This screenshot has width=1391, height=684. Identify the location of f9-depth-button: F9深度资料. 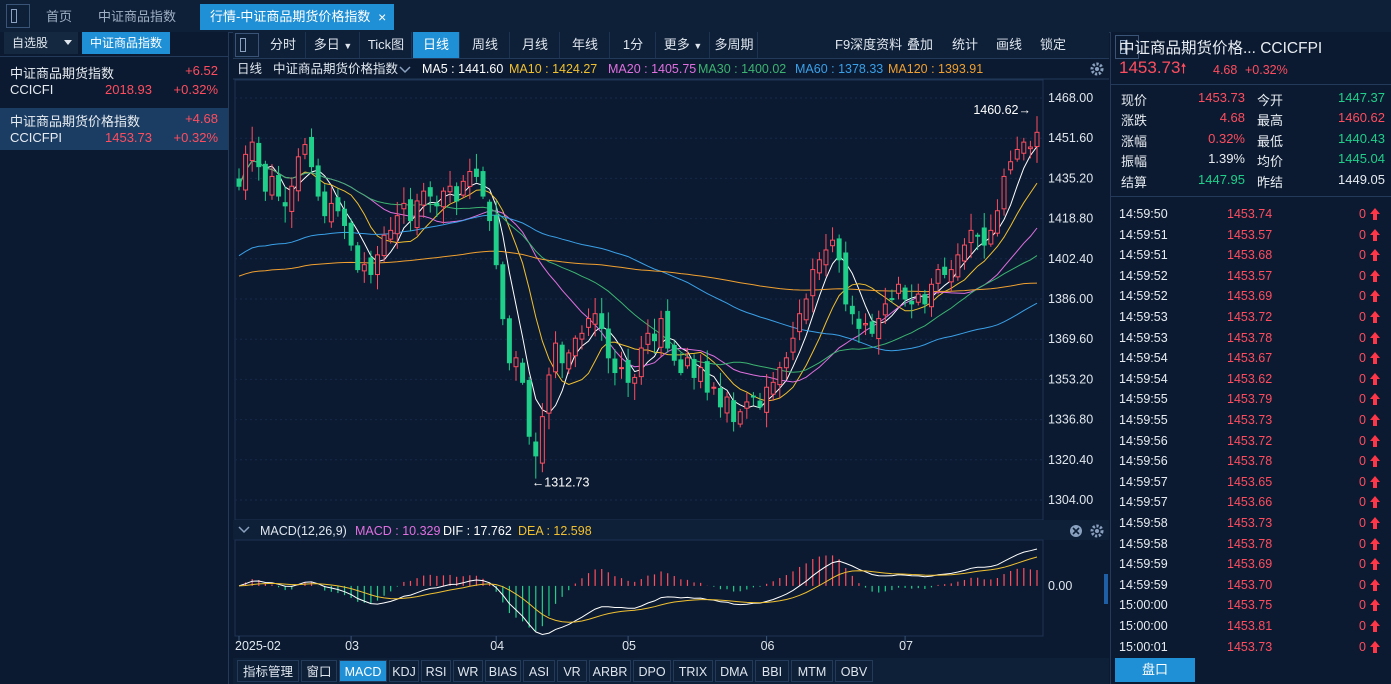
(868, 45).